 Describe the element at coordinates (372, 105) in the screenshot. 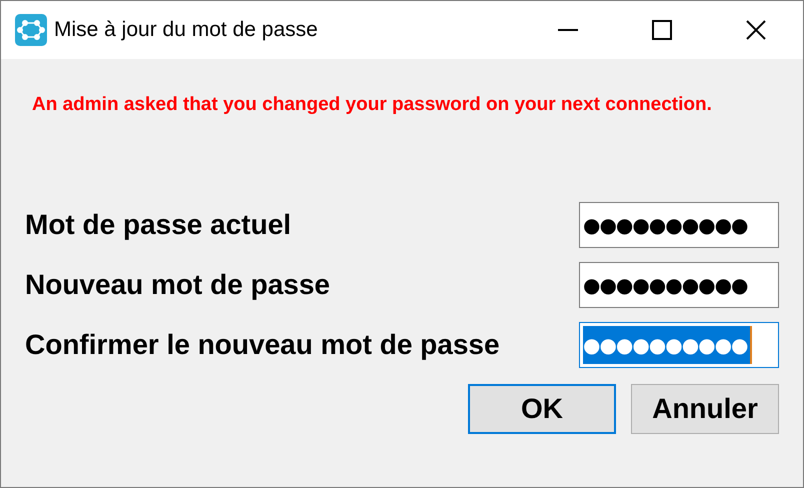

I see `warning-message: An admin asked that you changed your password on your next connection.` at that location.